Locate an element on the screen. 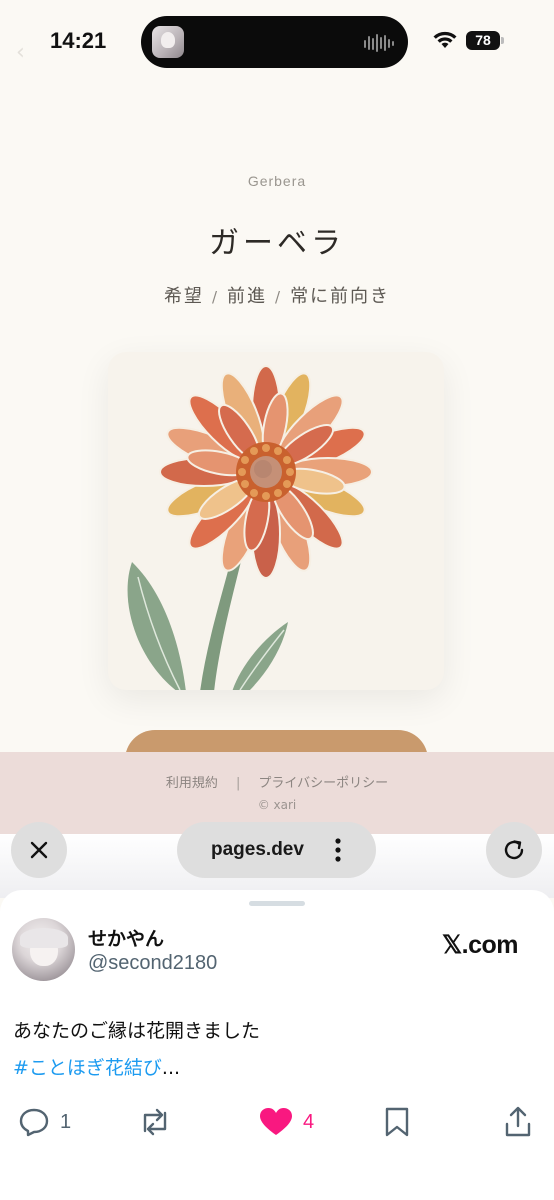 This screenshot has width=554, height=1200. like-count: 4 is located at coordinates (309, 1121).